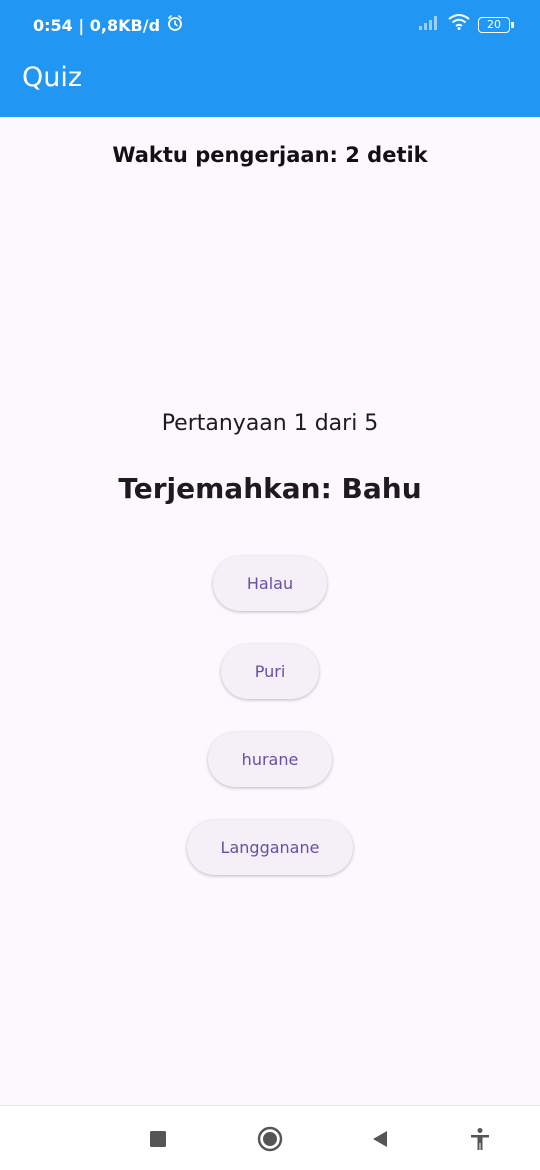 Image resolution: width=540 pixels, height=1170 pixels. What do you see at coordinates (270, 423) in the screenshot?
I see `question-progress: Pertanyaan 1 dari 5` at bounding box center [270, 423].